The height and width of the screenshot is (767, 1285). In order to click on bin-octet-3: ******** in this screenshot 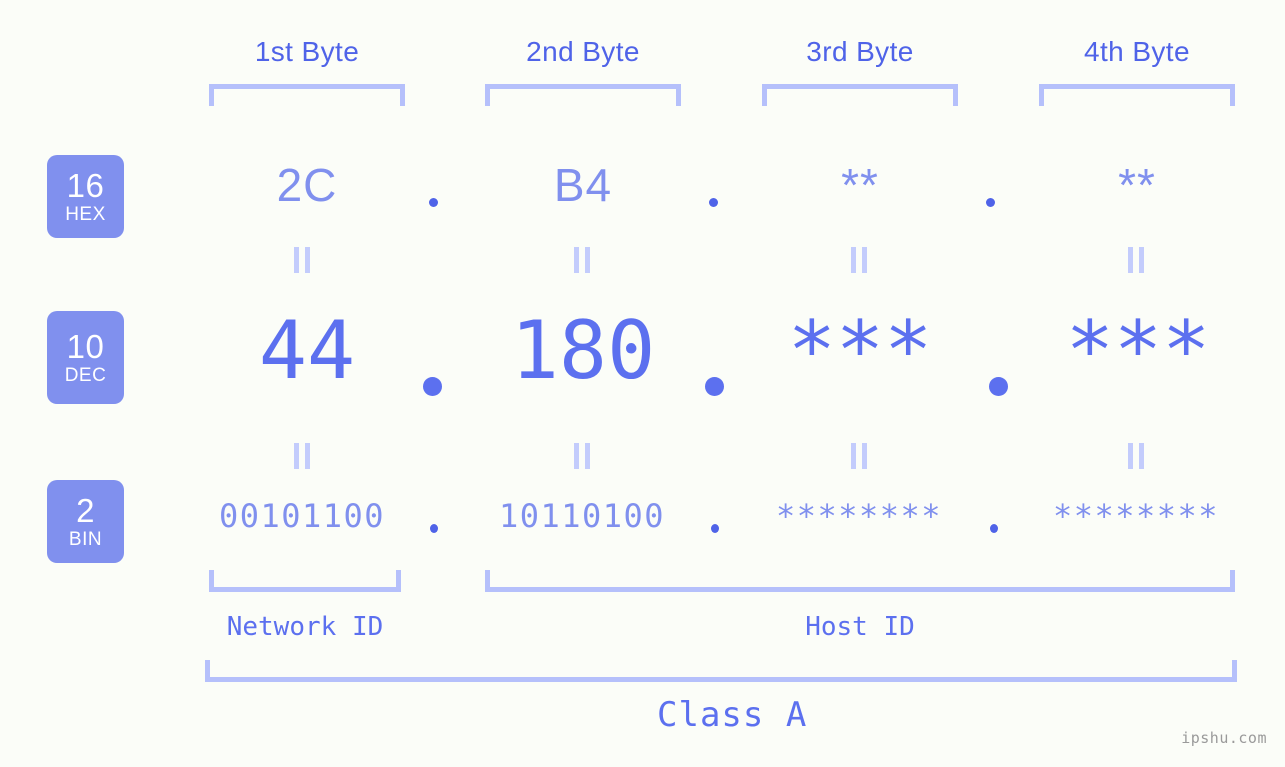, I will do `click(859, 516)`.